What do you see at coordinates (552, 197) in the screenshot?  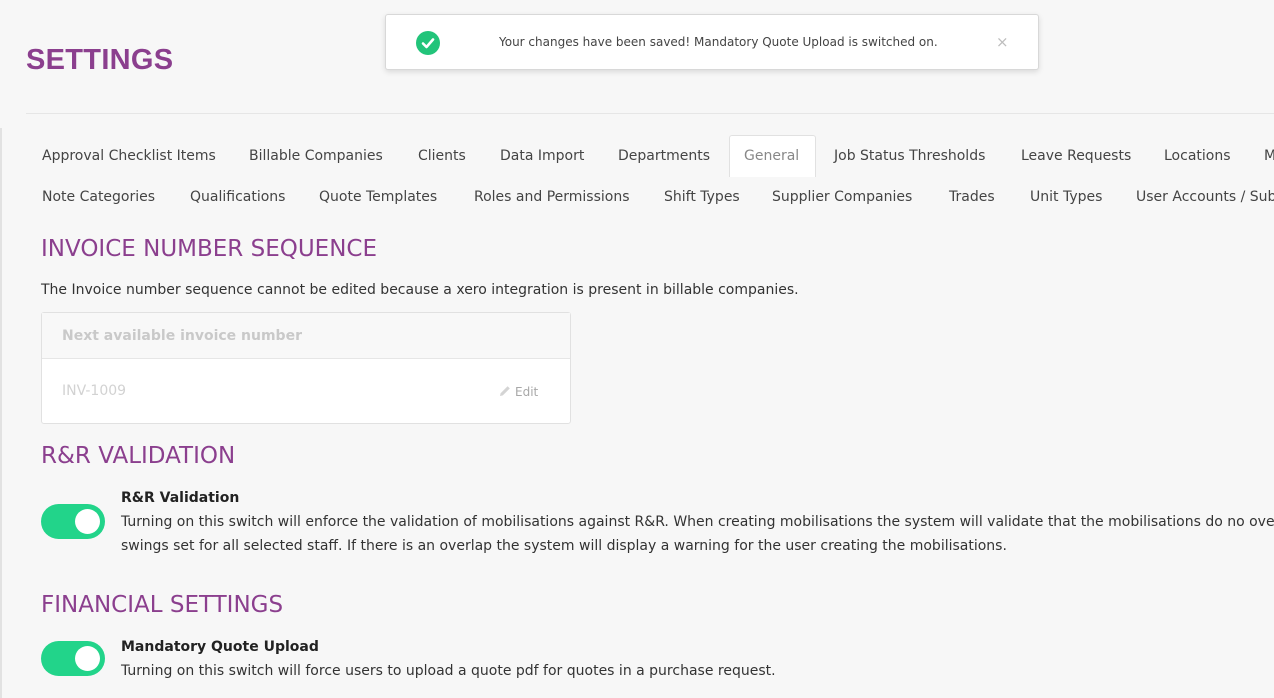 I see `tab-roles-and-permissions: Roles and Permissions` at bounding box center [552, 197].